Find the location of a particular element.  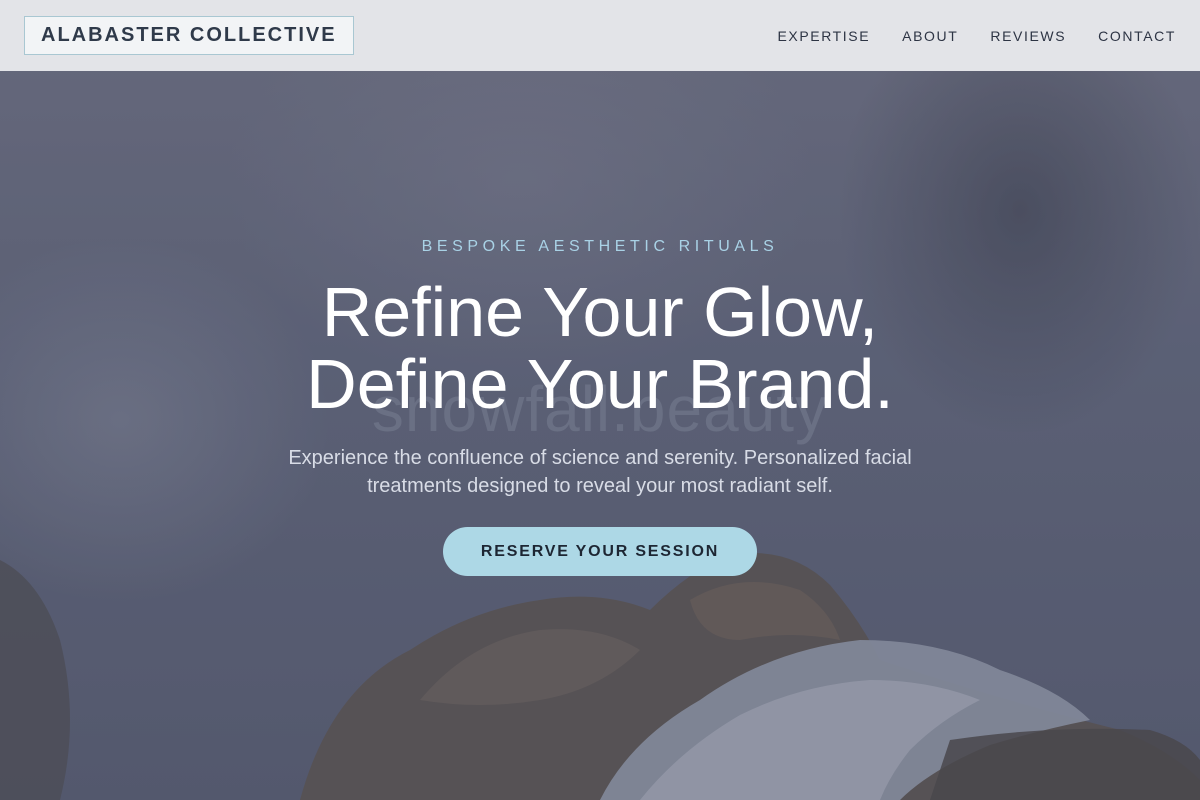

nav-link-about: ABOUT is located at coordinates (930, 36).